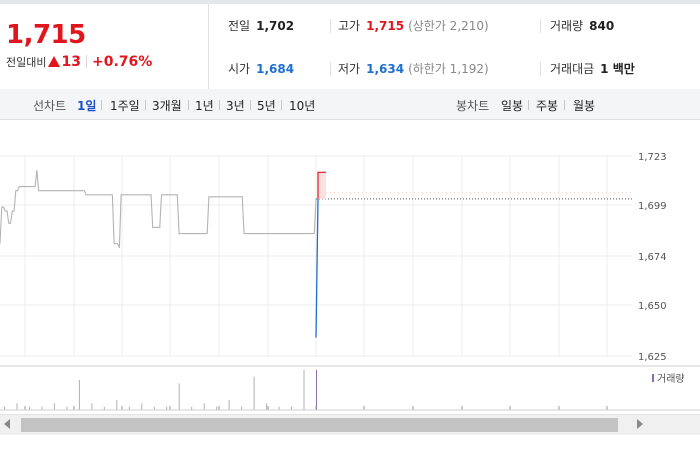 This screenshot has height=450, width=700. I want to click on period-weekly-candle: 주봉, so click(547, 105).